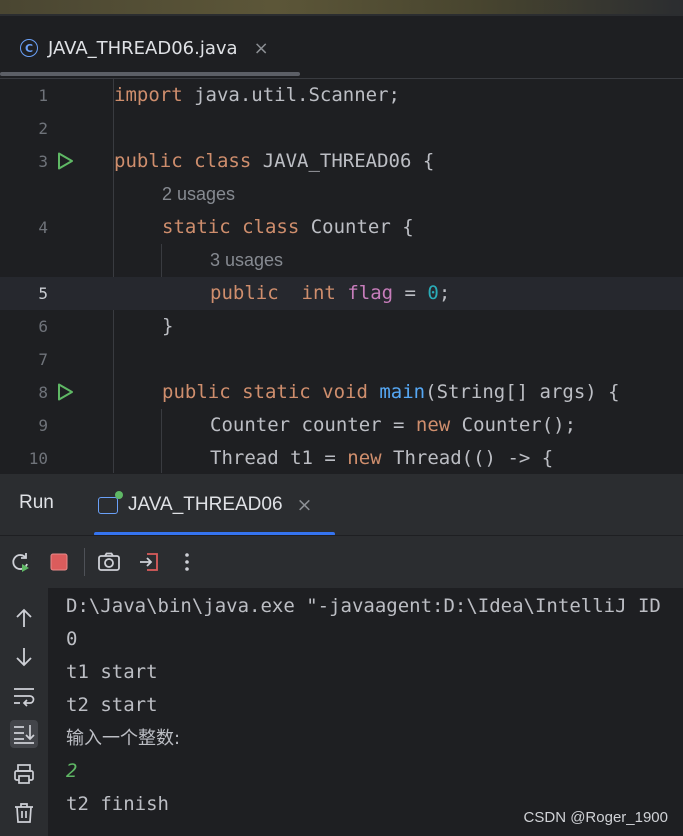 Image resolution: width=683 pixels, height=836 pixels. I want to click on line-number: 5, so click(43, 293).